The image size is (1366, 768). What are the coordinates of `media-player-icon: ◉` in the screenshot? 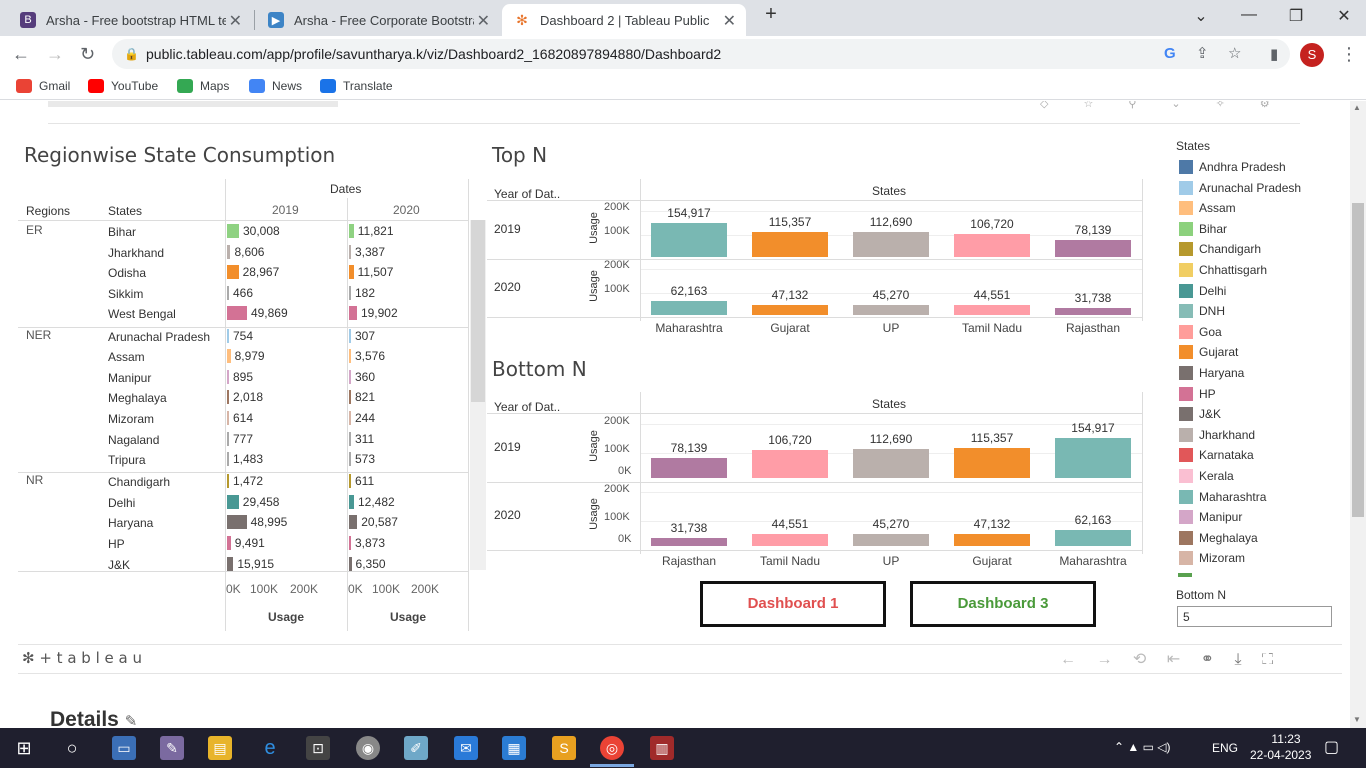 It's located at (368, 748).